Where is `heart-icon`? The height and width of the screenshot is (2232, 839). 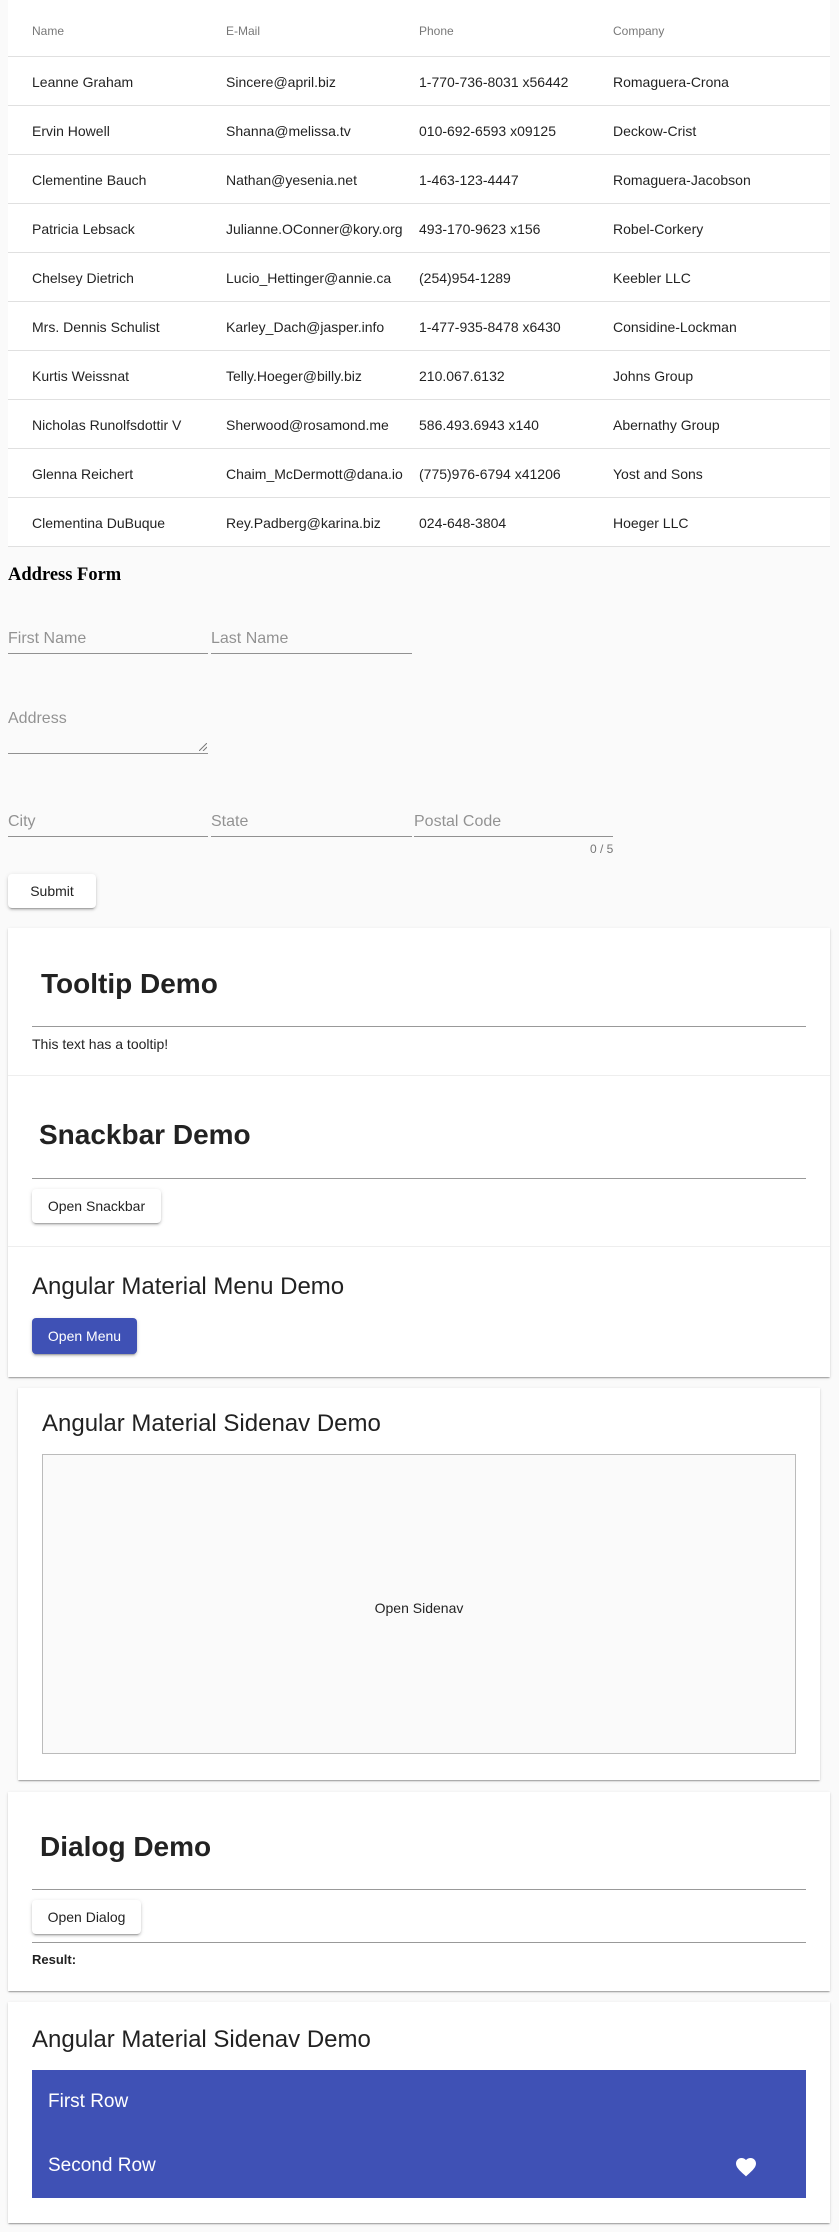 heart-icon is located at coordinates (746, 2167).